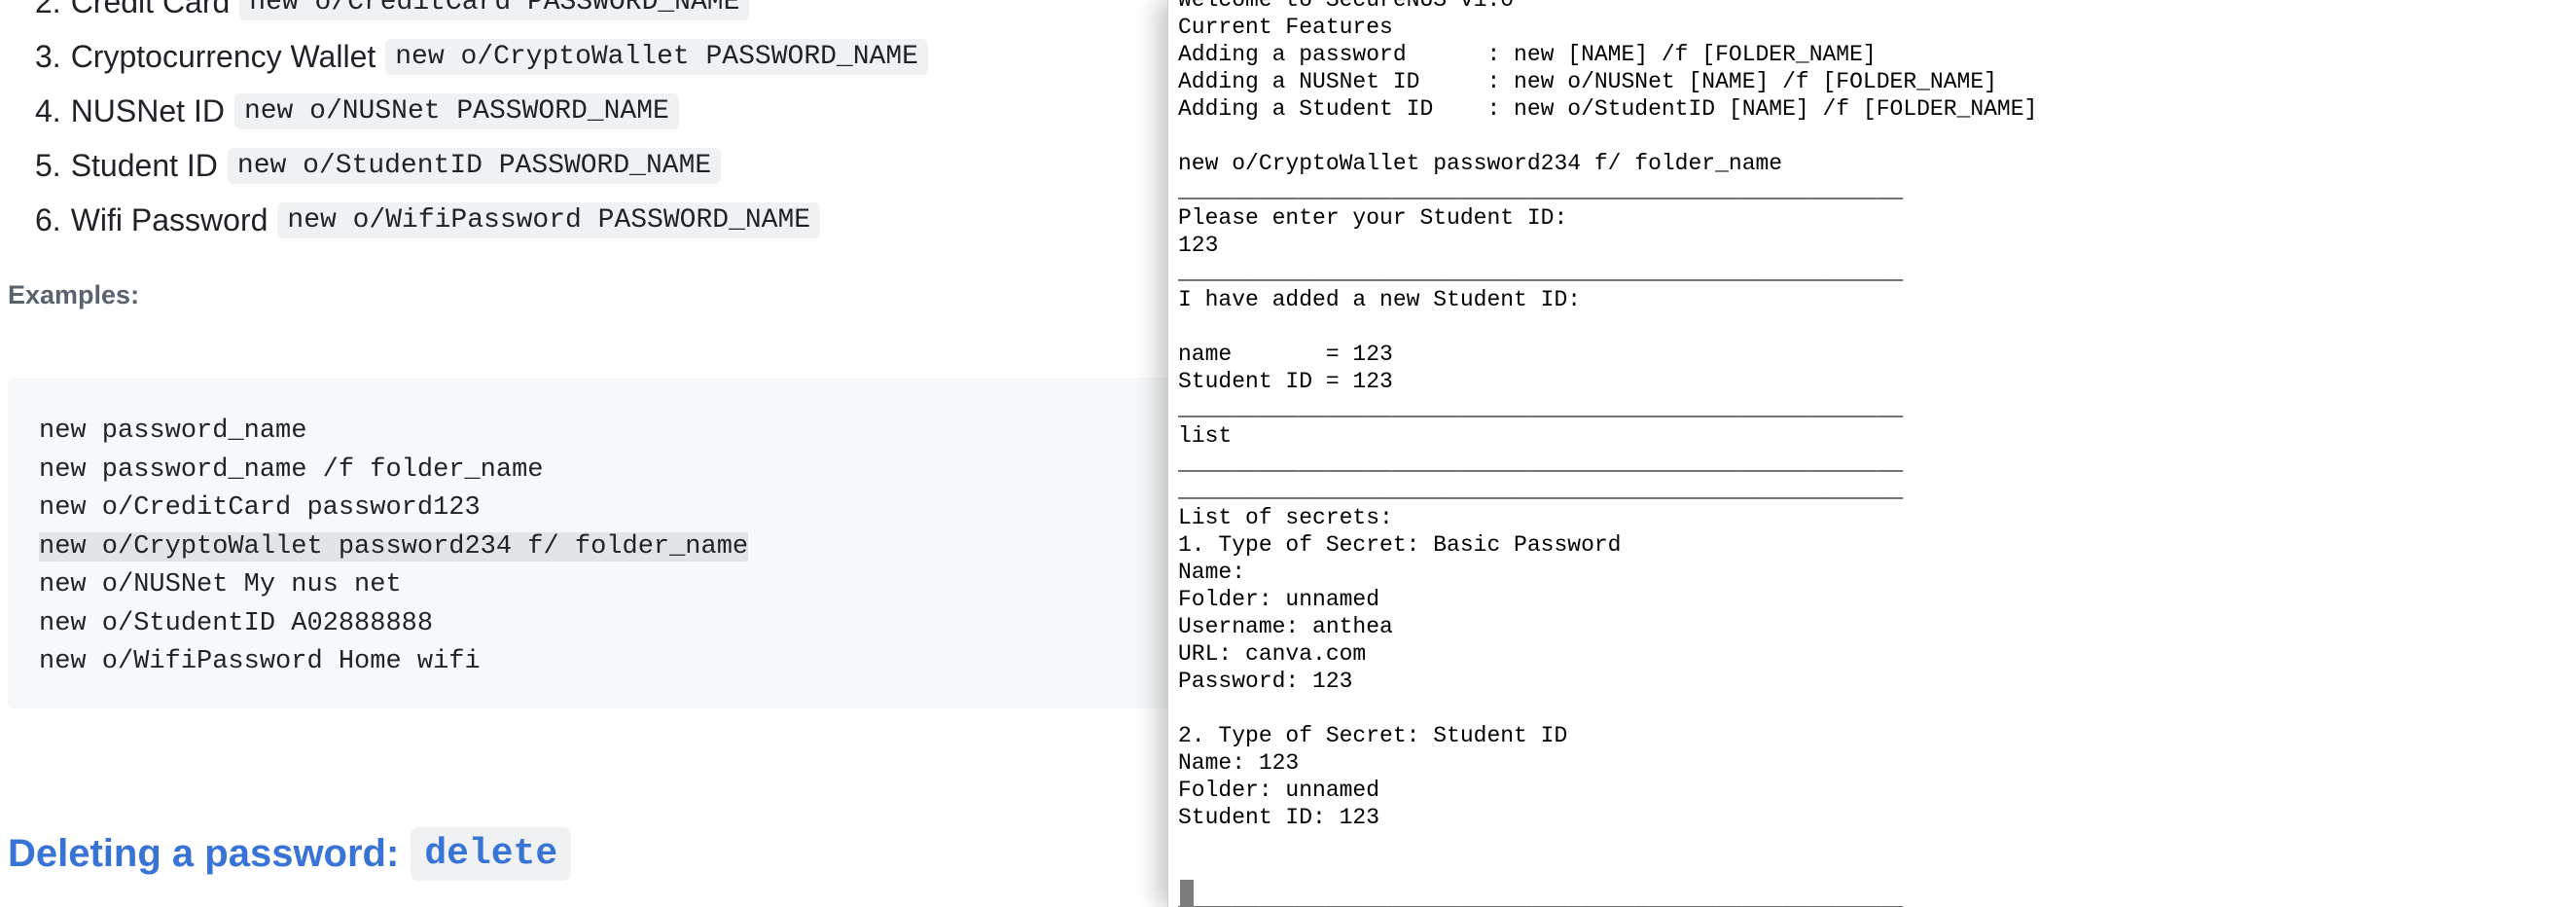 Image resolution: width=2576 pixels, height=907 pixels. I want to click on code-line: new o/CreditCard password123, so click(393, 509).